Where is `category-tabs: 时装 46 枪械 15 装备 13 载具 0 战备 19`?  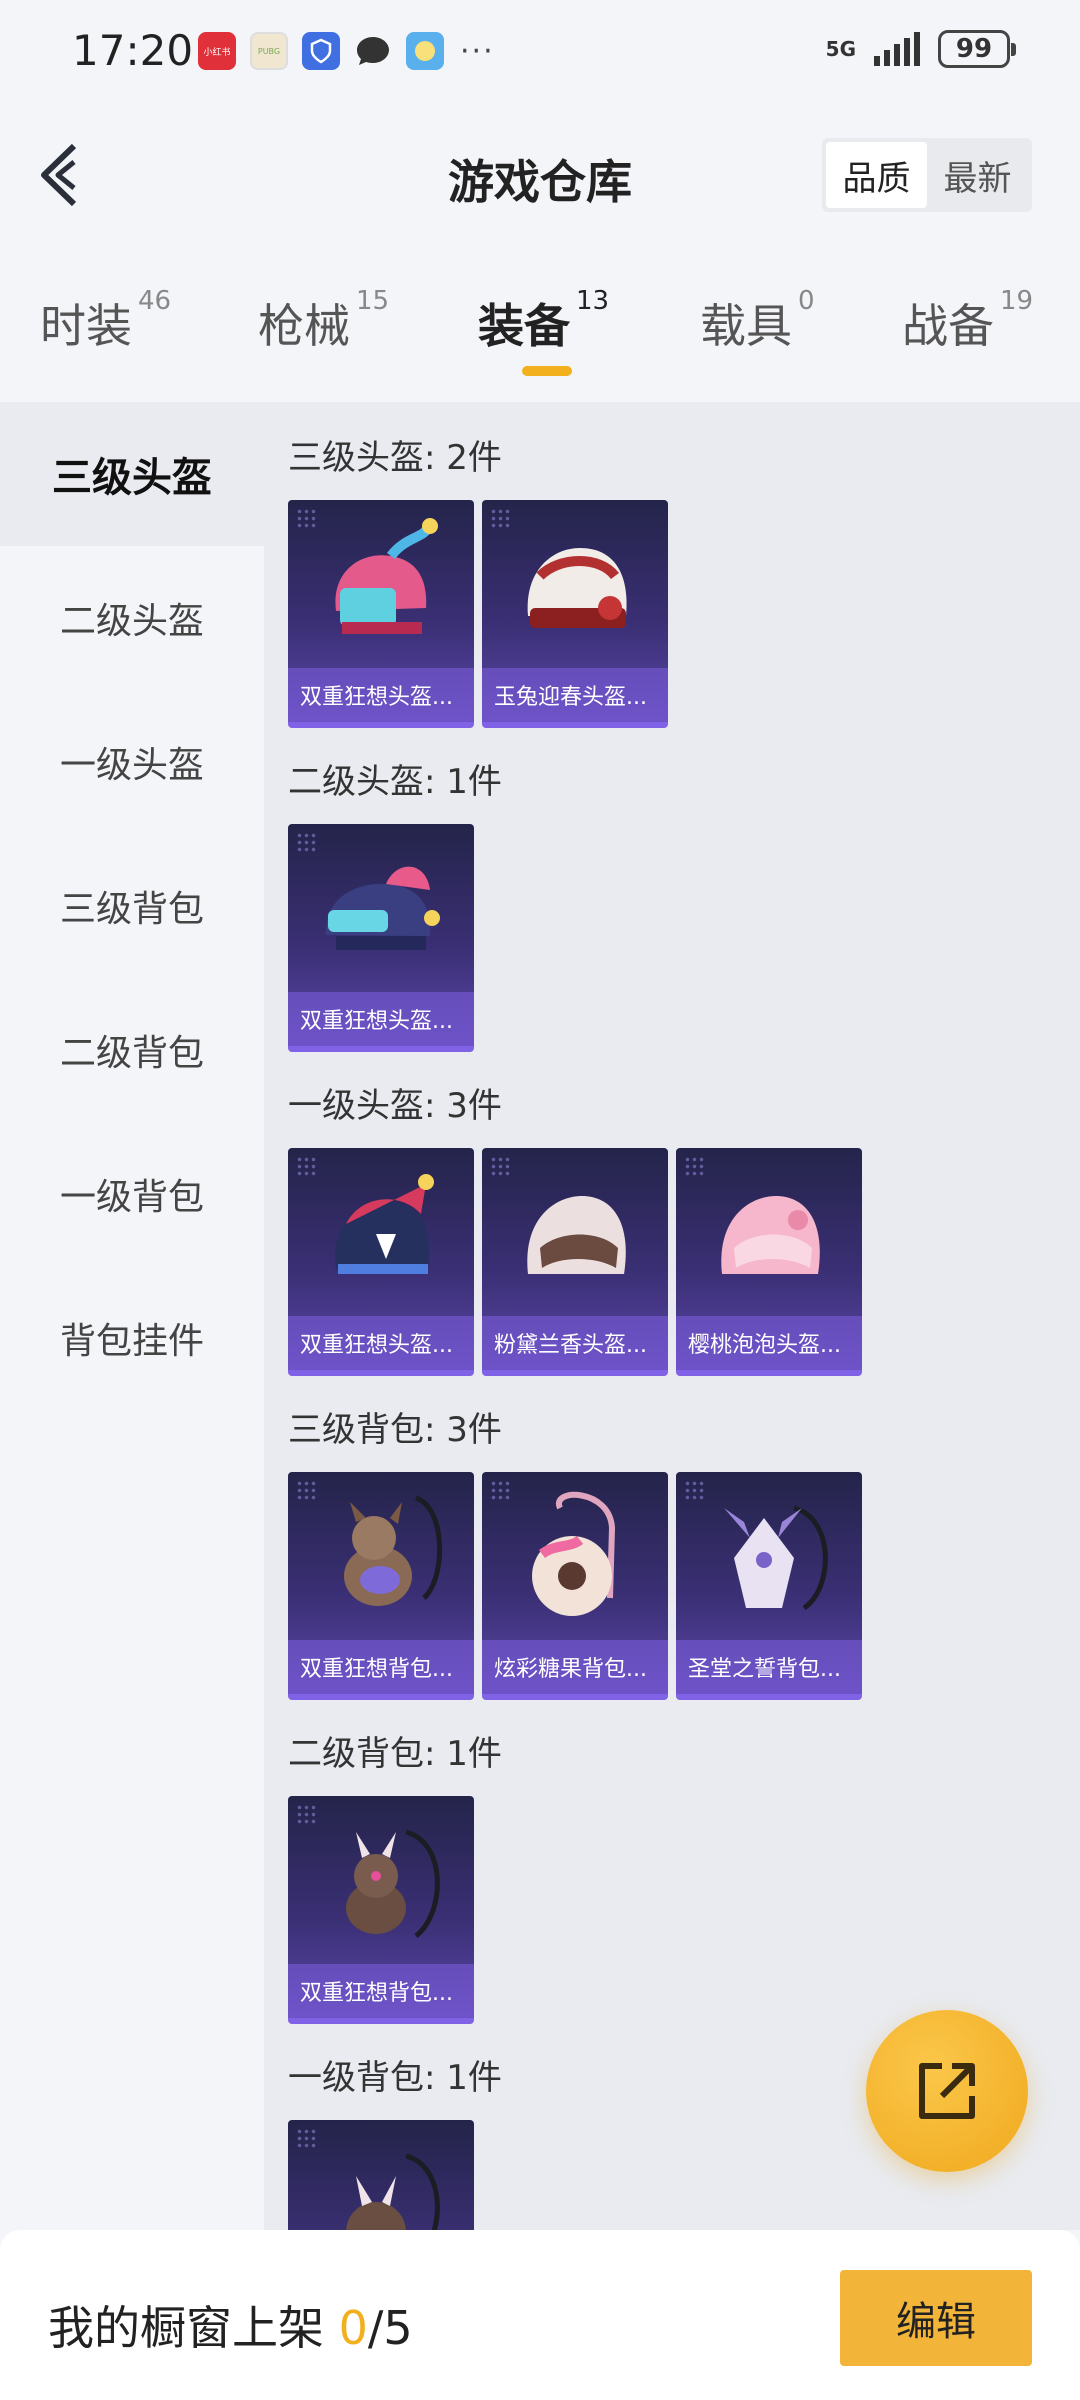 category-tabs: 时装 46 枪械 15 装备 13 载具 0 战备 19 is located at coordinates (540, 326).